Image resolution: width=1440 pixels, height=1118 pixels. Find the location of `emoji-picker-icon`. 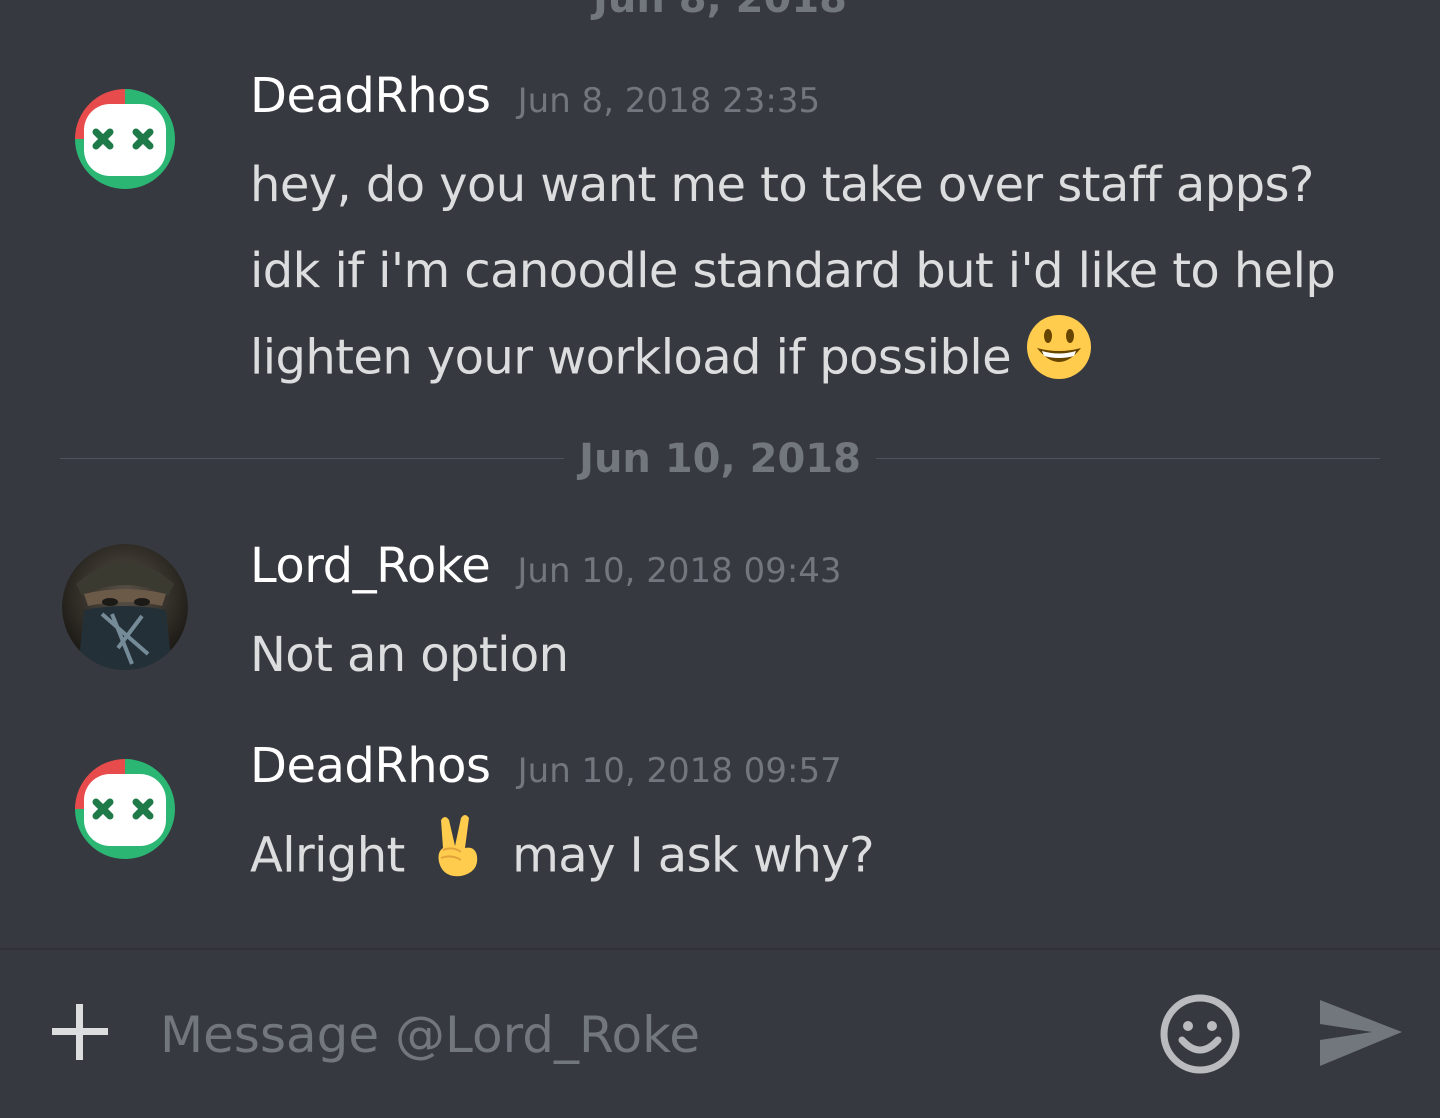

emoji-picker-icon is located at coordinates (1200, 1034).